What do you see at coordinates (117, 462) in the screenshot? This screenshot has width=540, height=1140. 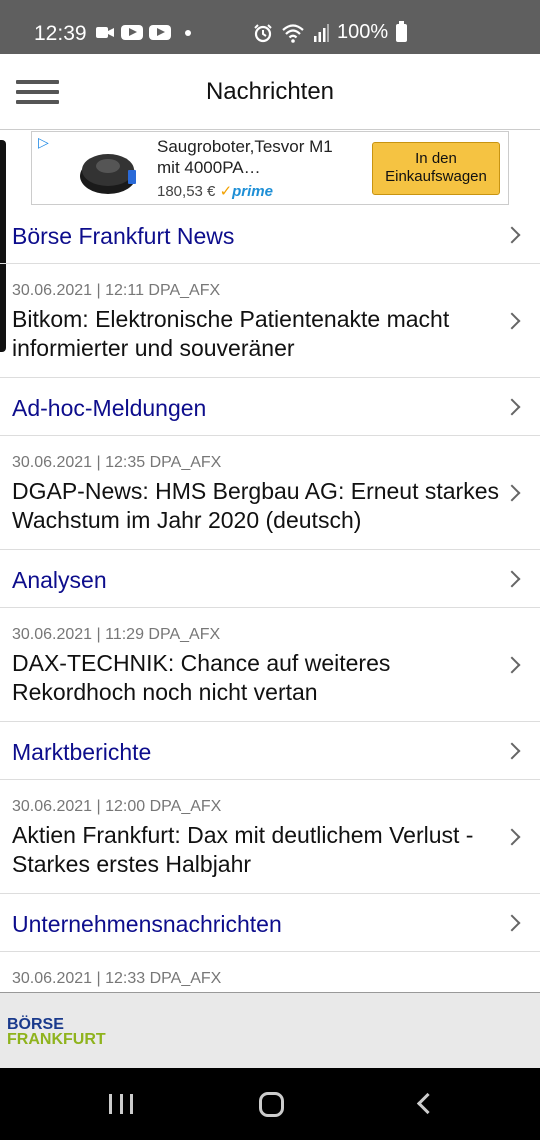 I see `news-meta: 30.06.2021 | 12:35 DPA_AFX` at bounding box center [117, 462].